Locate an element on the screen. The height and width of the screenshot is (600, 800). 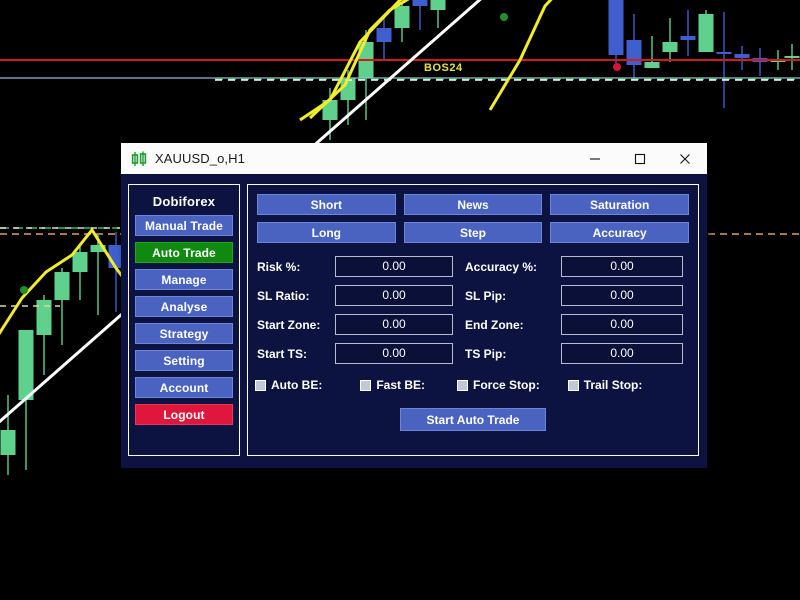
ts-pip-input is located at coordinates (622, 353).